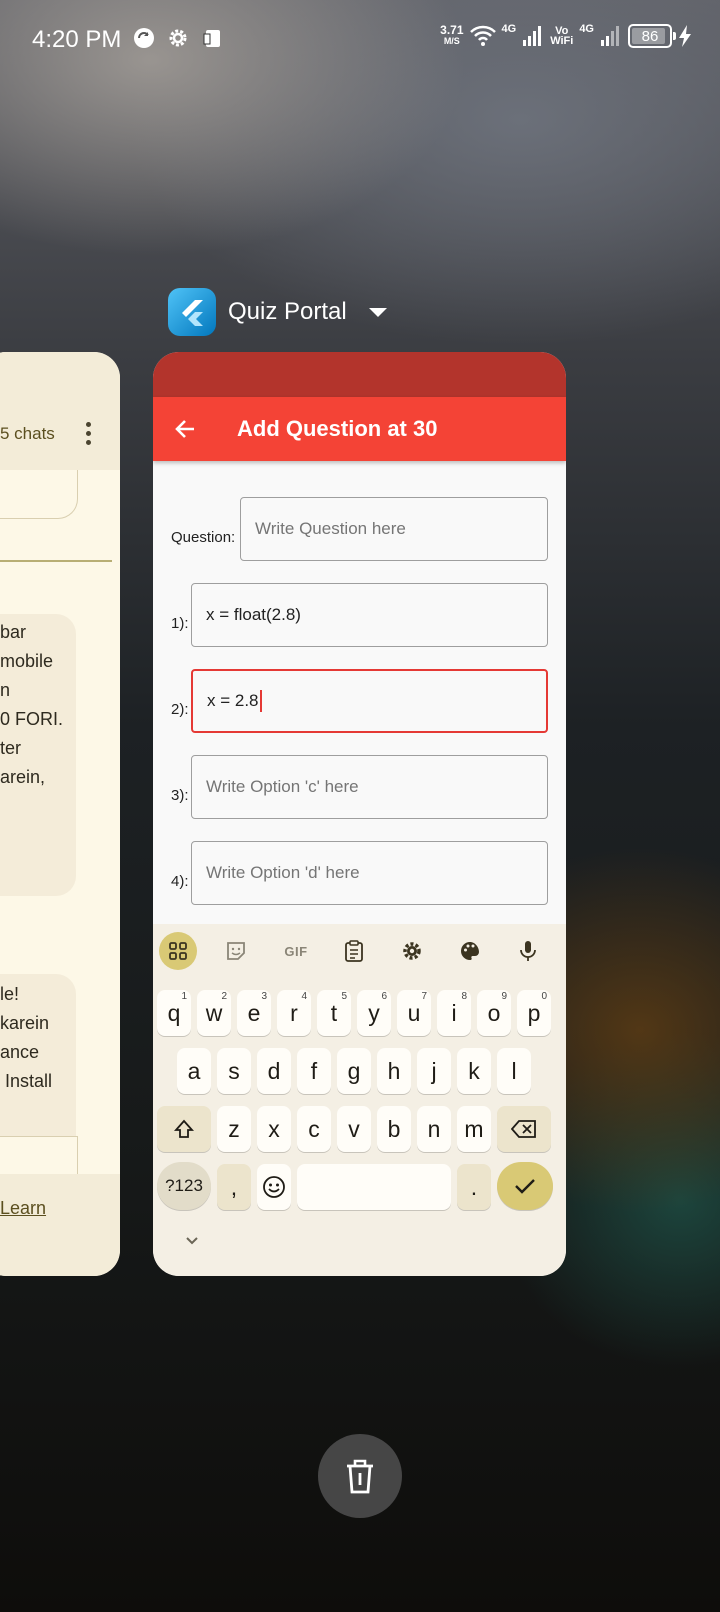 The width and height of the screenshot is (720, 1612). I want to click on key-q: q1, so click(174, 1013).